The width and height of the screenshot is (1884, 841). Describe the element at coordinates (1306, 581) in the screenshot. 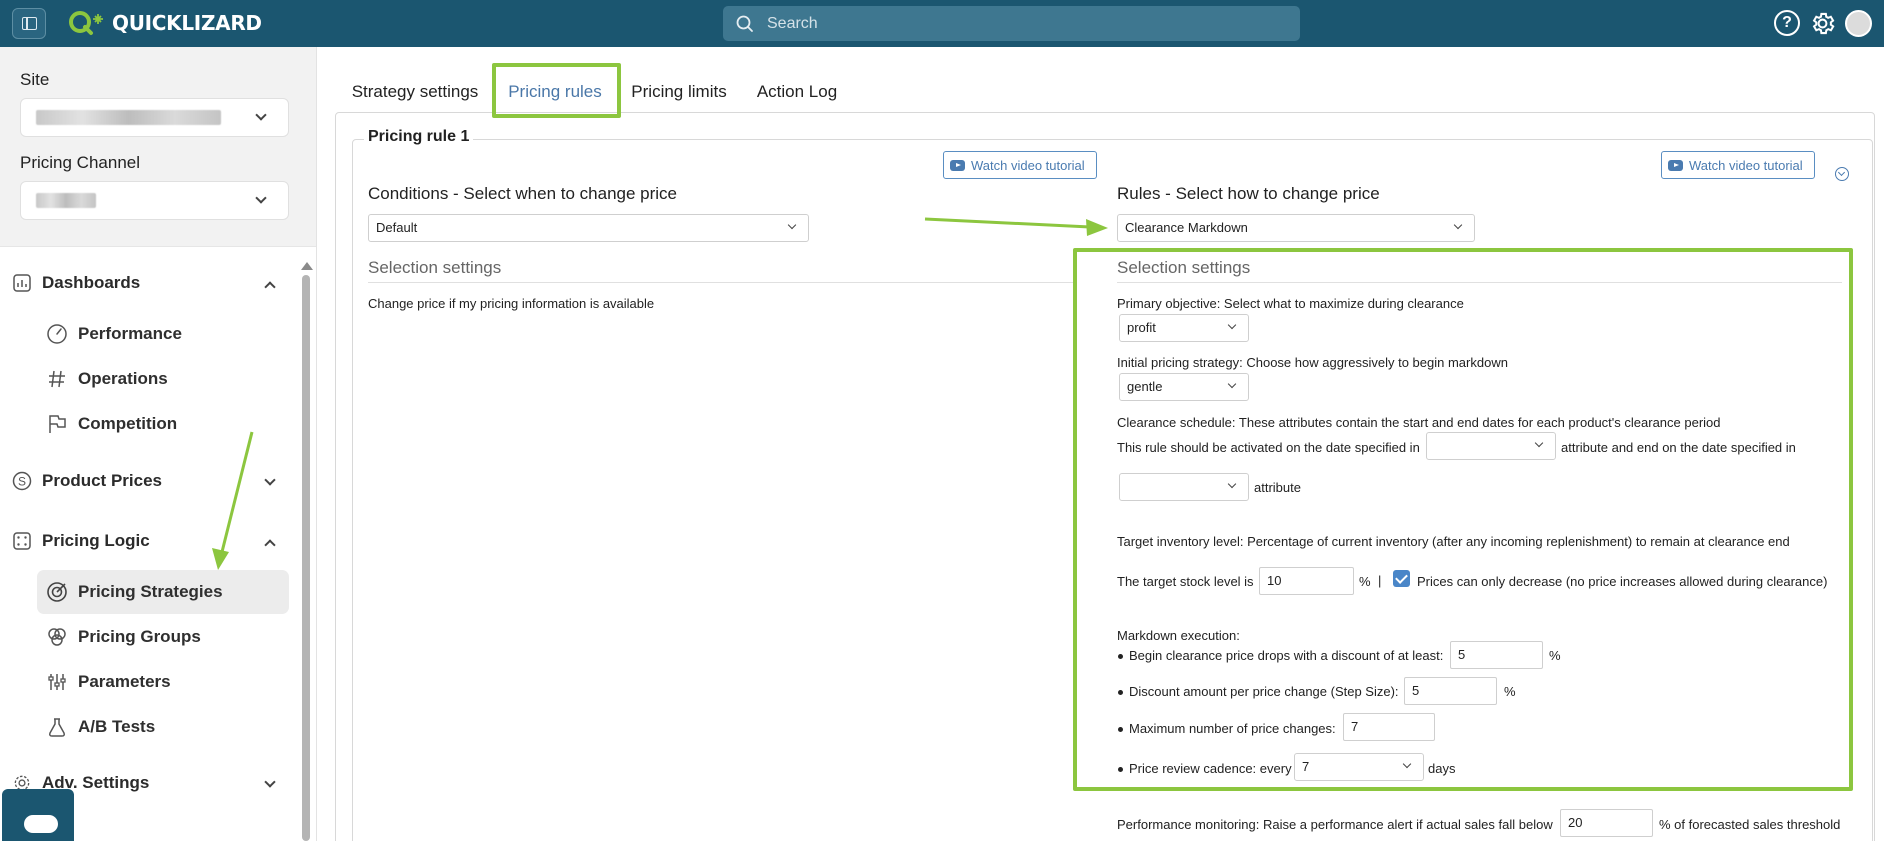

I see `target-stock-input: 10` at that location.